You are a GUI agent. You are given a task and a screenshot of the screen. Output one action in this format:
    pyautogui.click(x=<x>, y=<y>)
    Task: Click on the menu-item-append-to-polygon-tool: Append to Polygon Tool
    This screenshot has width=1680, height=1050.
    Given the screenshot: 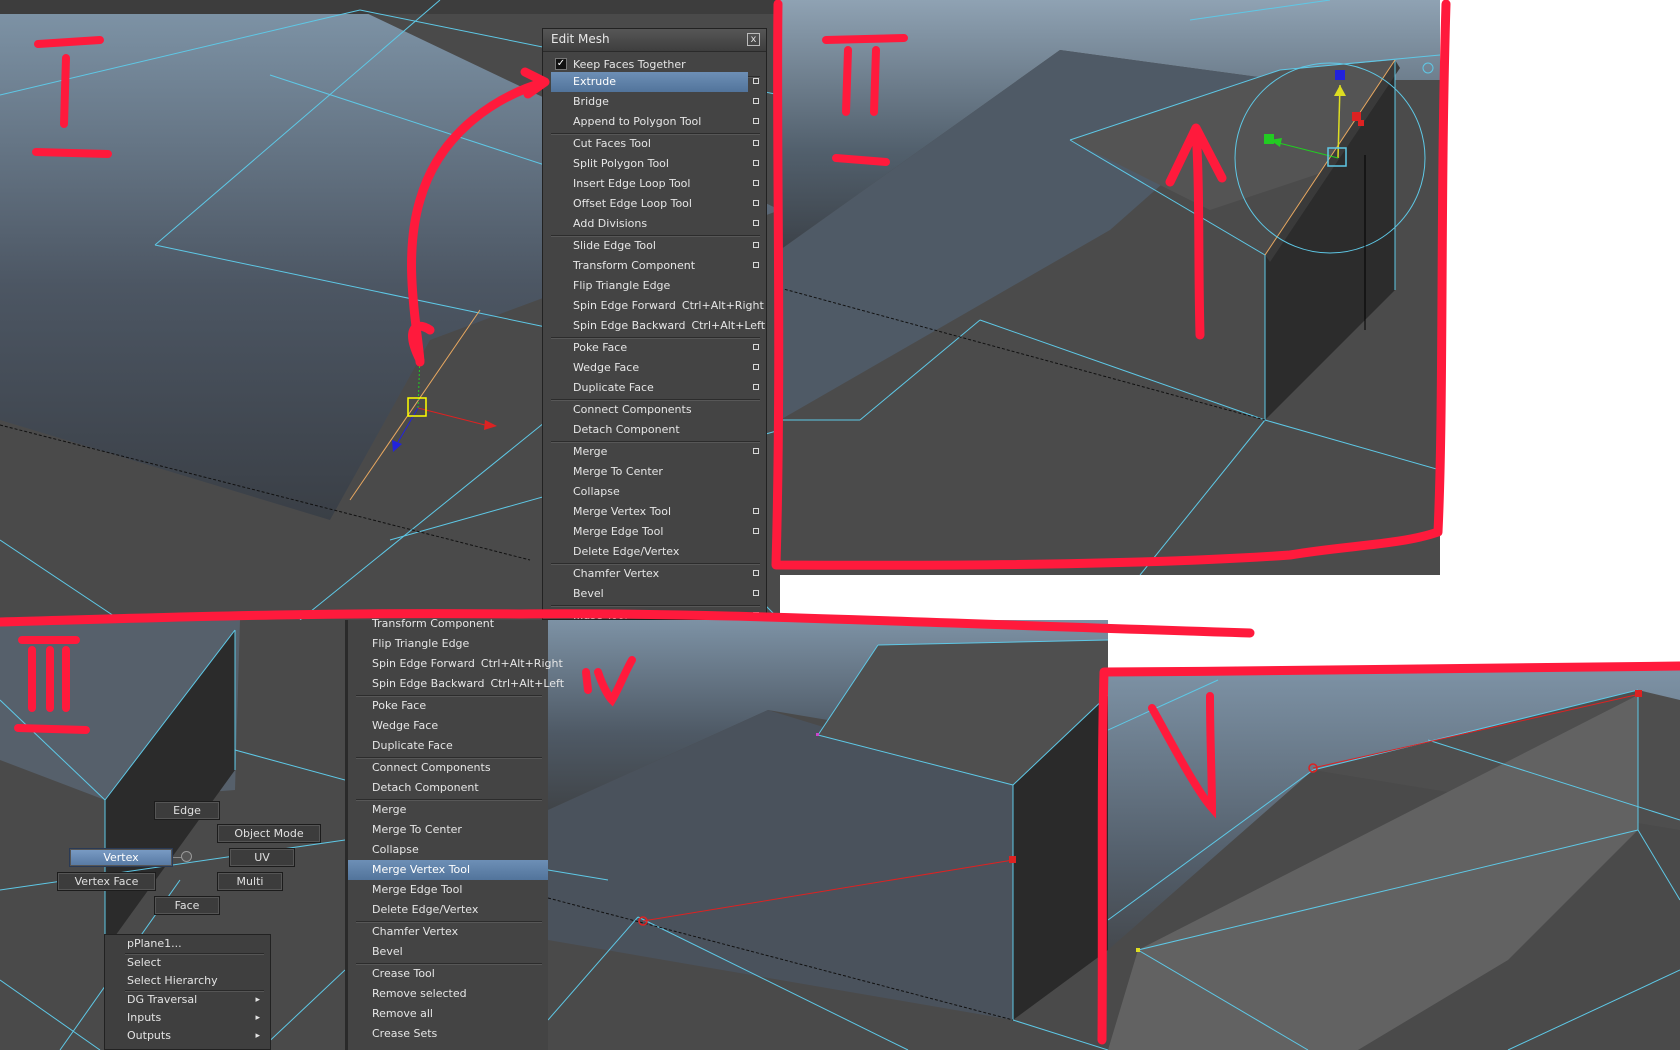 What is the action you would take?
    pyautogui.click(x=654, y=122)
    